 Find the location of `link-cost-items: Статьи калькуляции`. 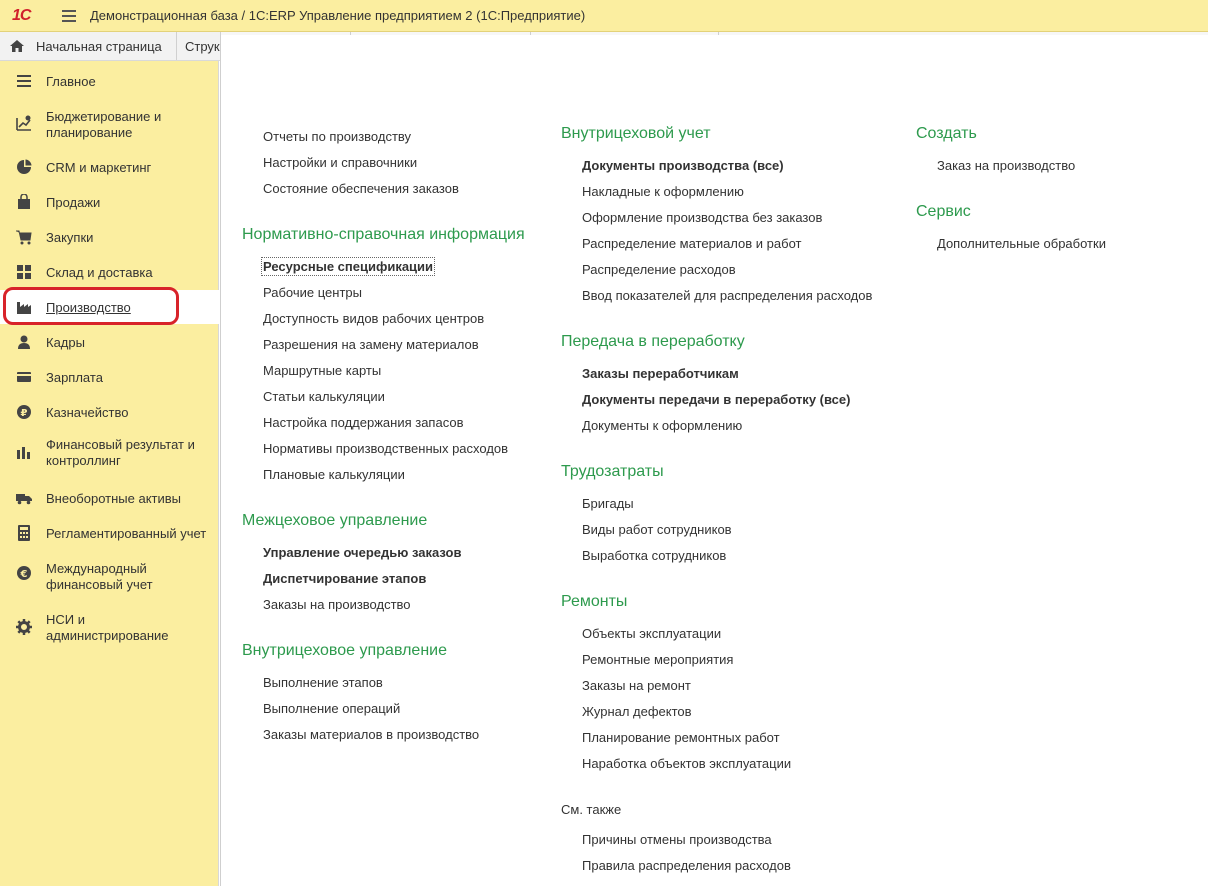

link-cost-items: Статьи калькуляции is located at coordinates (324, 396).